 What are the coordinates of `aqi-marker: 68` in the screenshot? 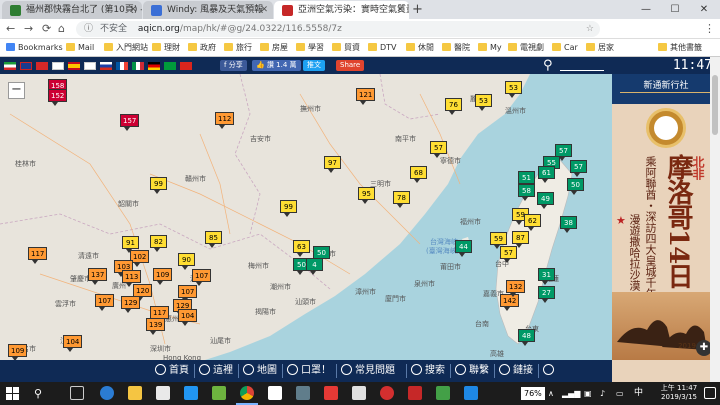 It's located at (418, 174).